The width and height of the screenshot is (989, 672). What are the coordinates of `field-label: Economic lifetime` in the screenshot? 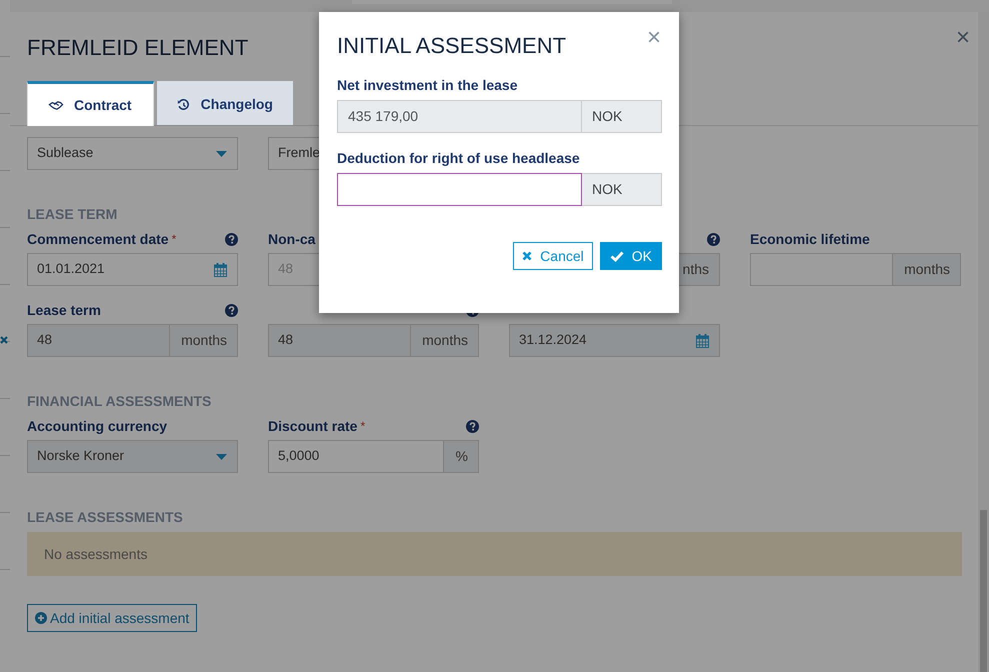 It's located at (810, 239).